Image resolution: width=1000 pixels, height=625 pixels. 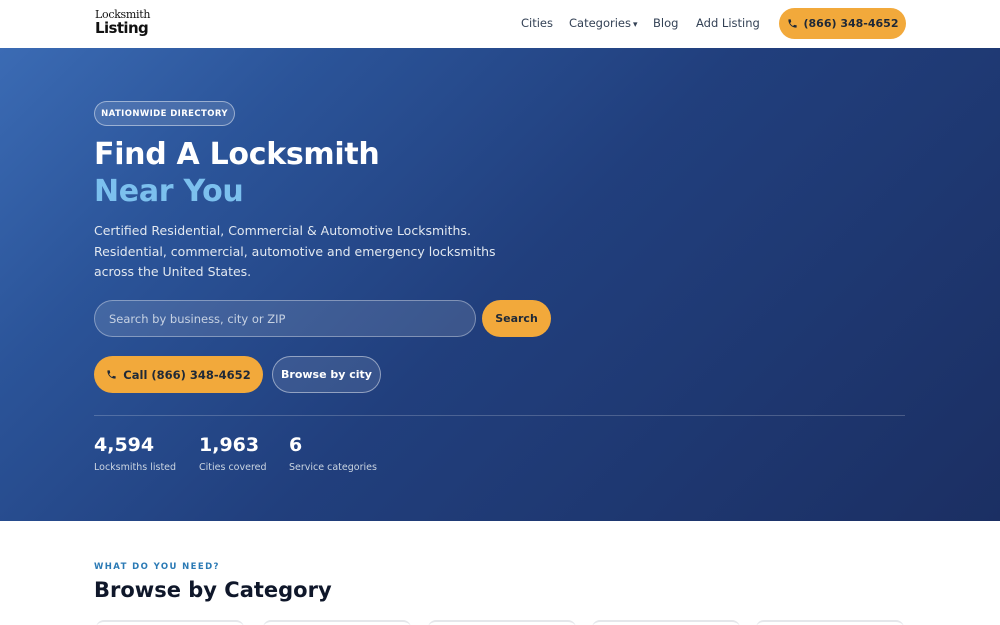 I want to click on section-title: Browse by Category, so click(x=213, y=590).